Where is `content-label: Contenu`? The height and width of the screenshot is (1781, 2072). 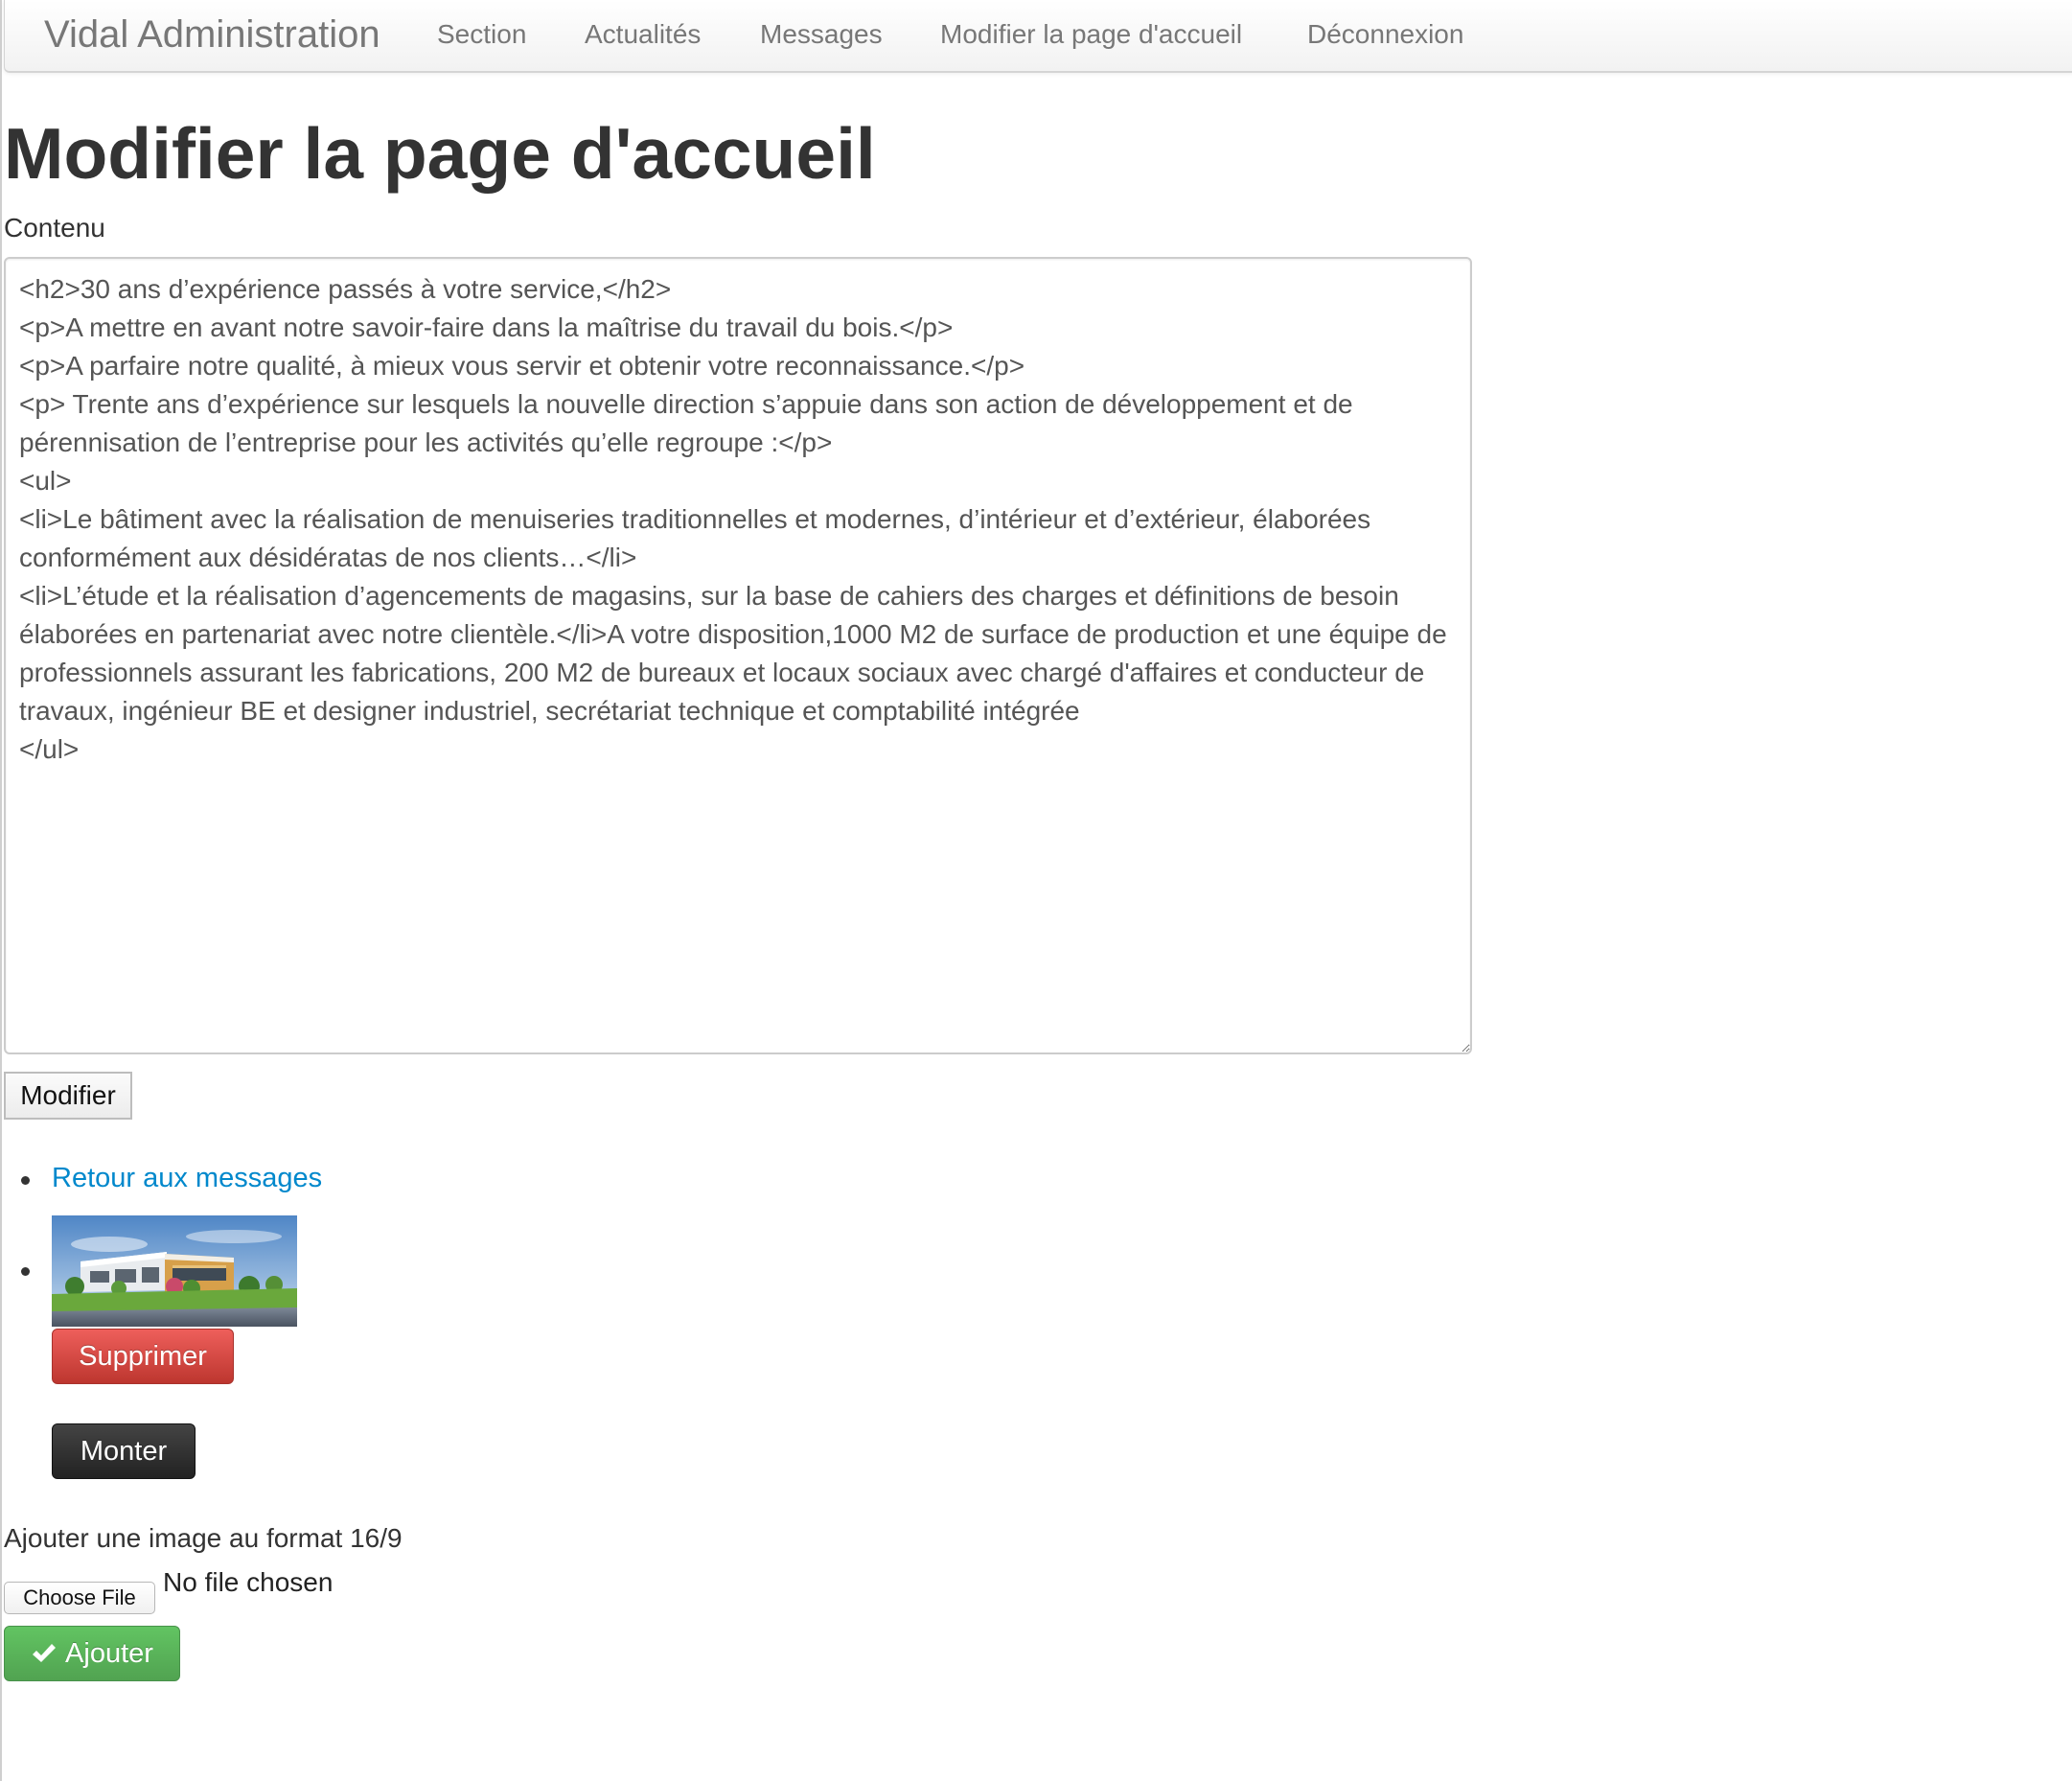 content-label: Contenu is located at coordinates (54, 228).